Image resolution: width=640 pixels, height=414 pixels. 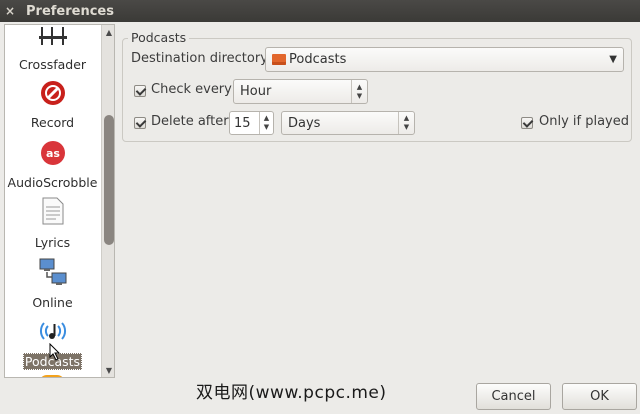 I want to click on delete-after-number-spinner: 15 ▲ ▼, so click(x=251, y=123).